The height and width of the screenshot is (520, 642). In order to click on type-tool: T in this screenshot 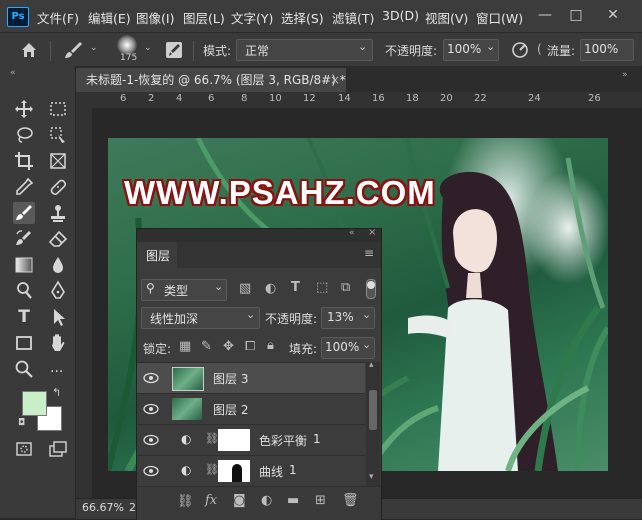, I will do `click(24, 317)`.